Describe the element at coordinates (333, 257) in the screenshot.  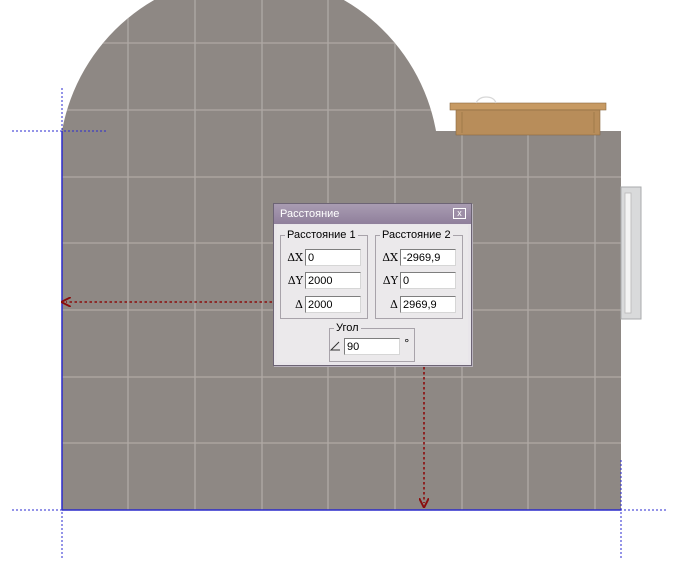
I see `distance1-dx-input` at that location.